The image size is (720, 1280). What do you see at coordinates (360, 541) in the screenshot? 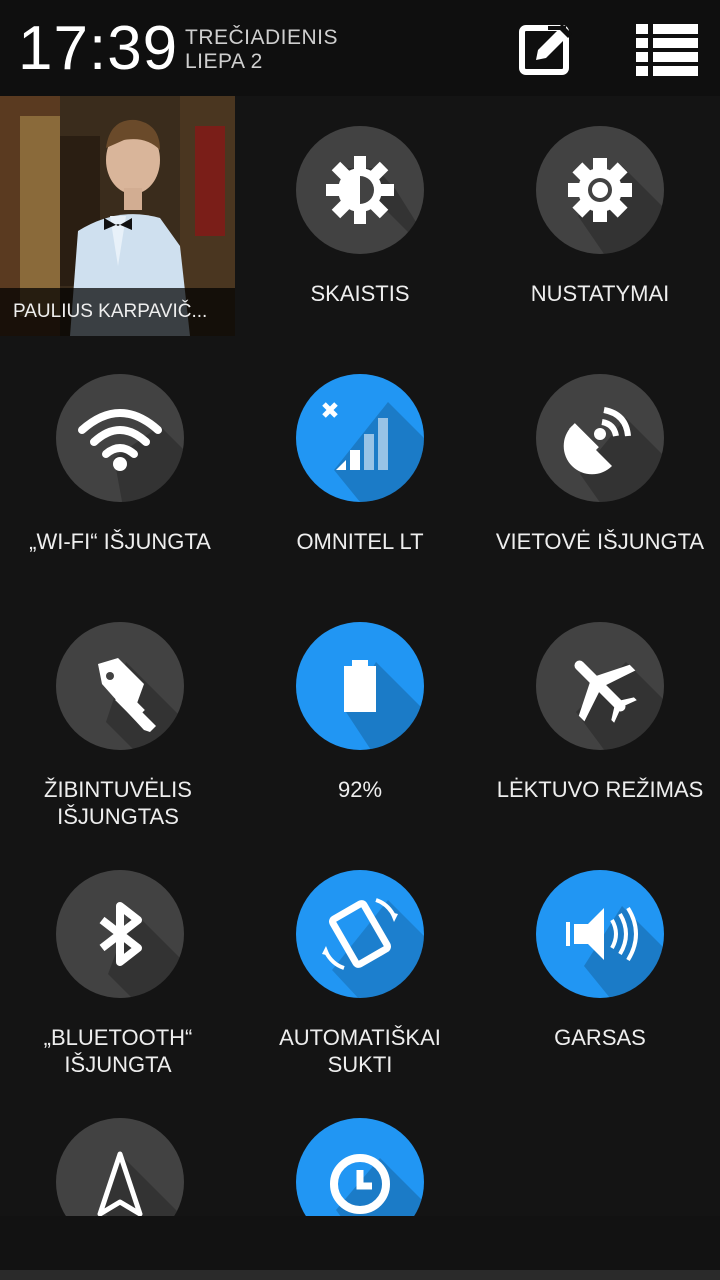
I see `tile-label: OMNITEL LT` at bounding box center [360, 541].